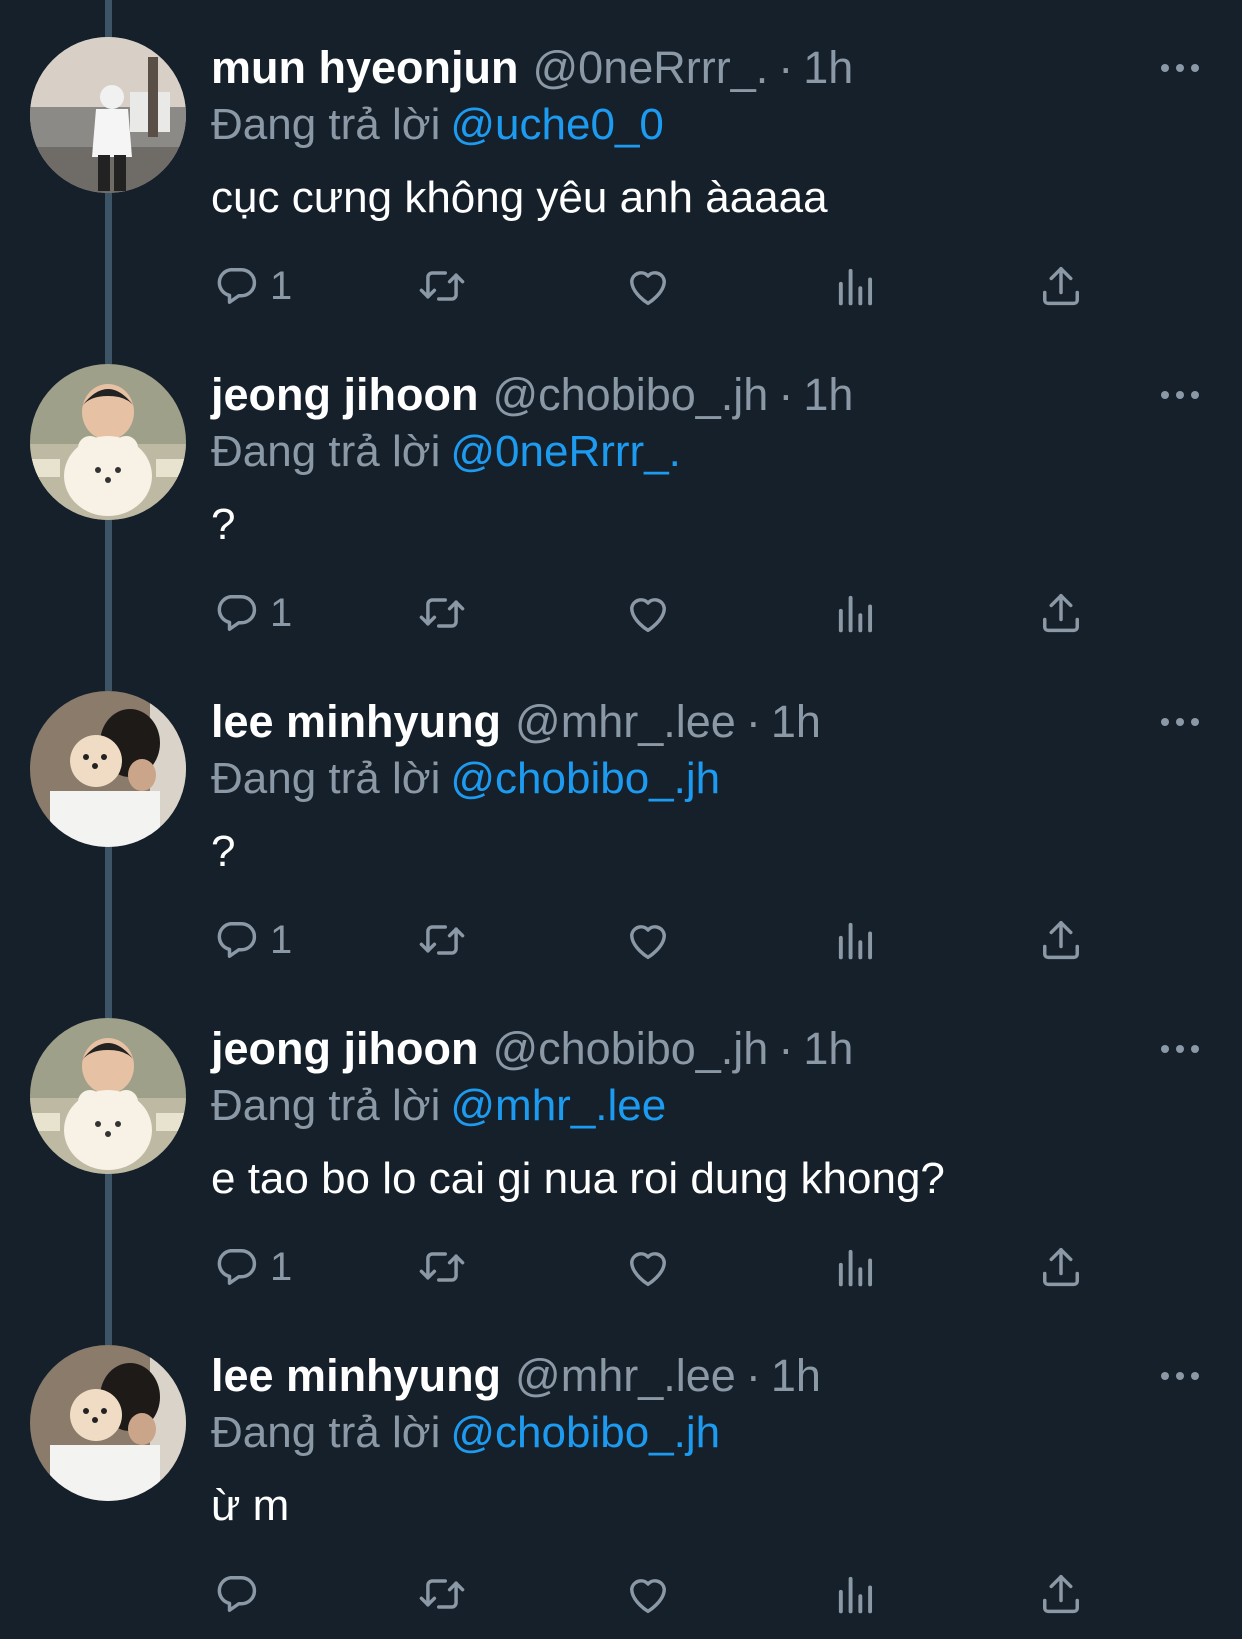  I want to click on reply-button, so click(240, 1594).